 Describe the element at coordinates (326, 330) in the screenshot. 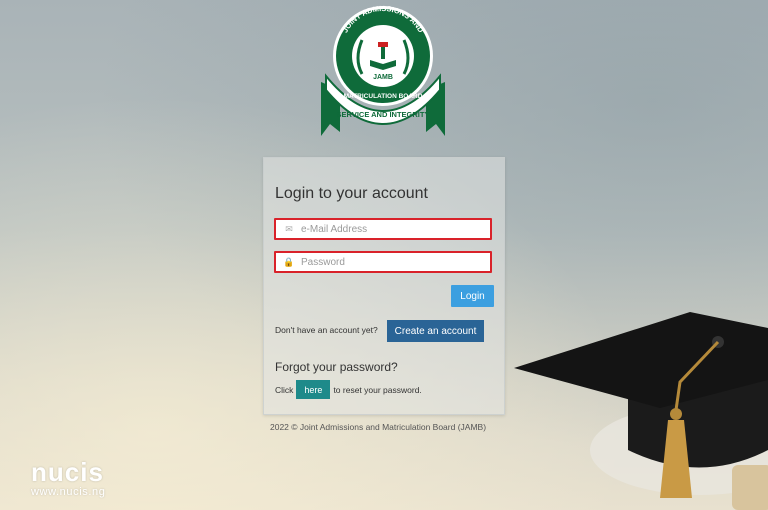

I see `signup-question: Don't have an account yet?` at that location.